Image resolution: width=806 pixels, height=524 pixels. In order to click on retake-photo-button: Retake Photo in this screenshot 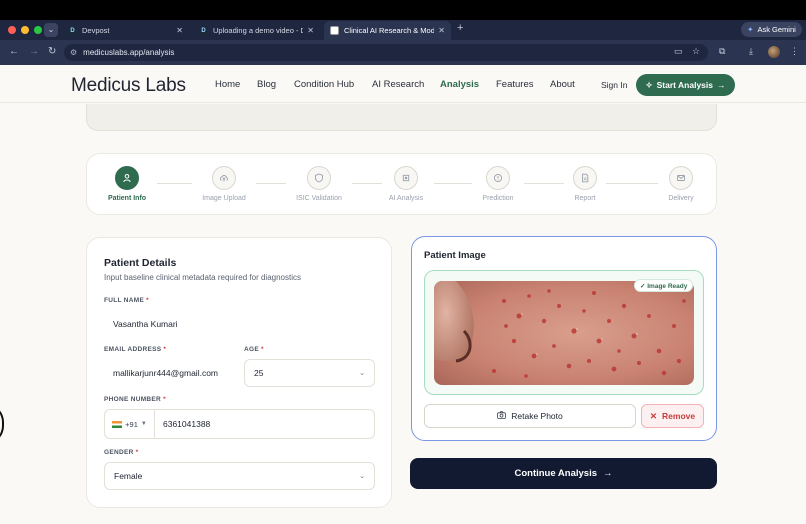, I will do `click(530, 416)`.